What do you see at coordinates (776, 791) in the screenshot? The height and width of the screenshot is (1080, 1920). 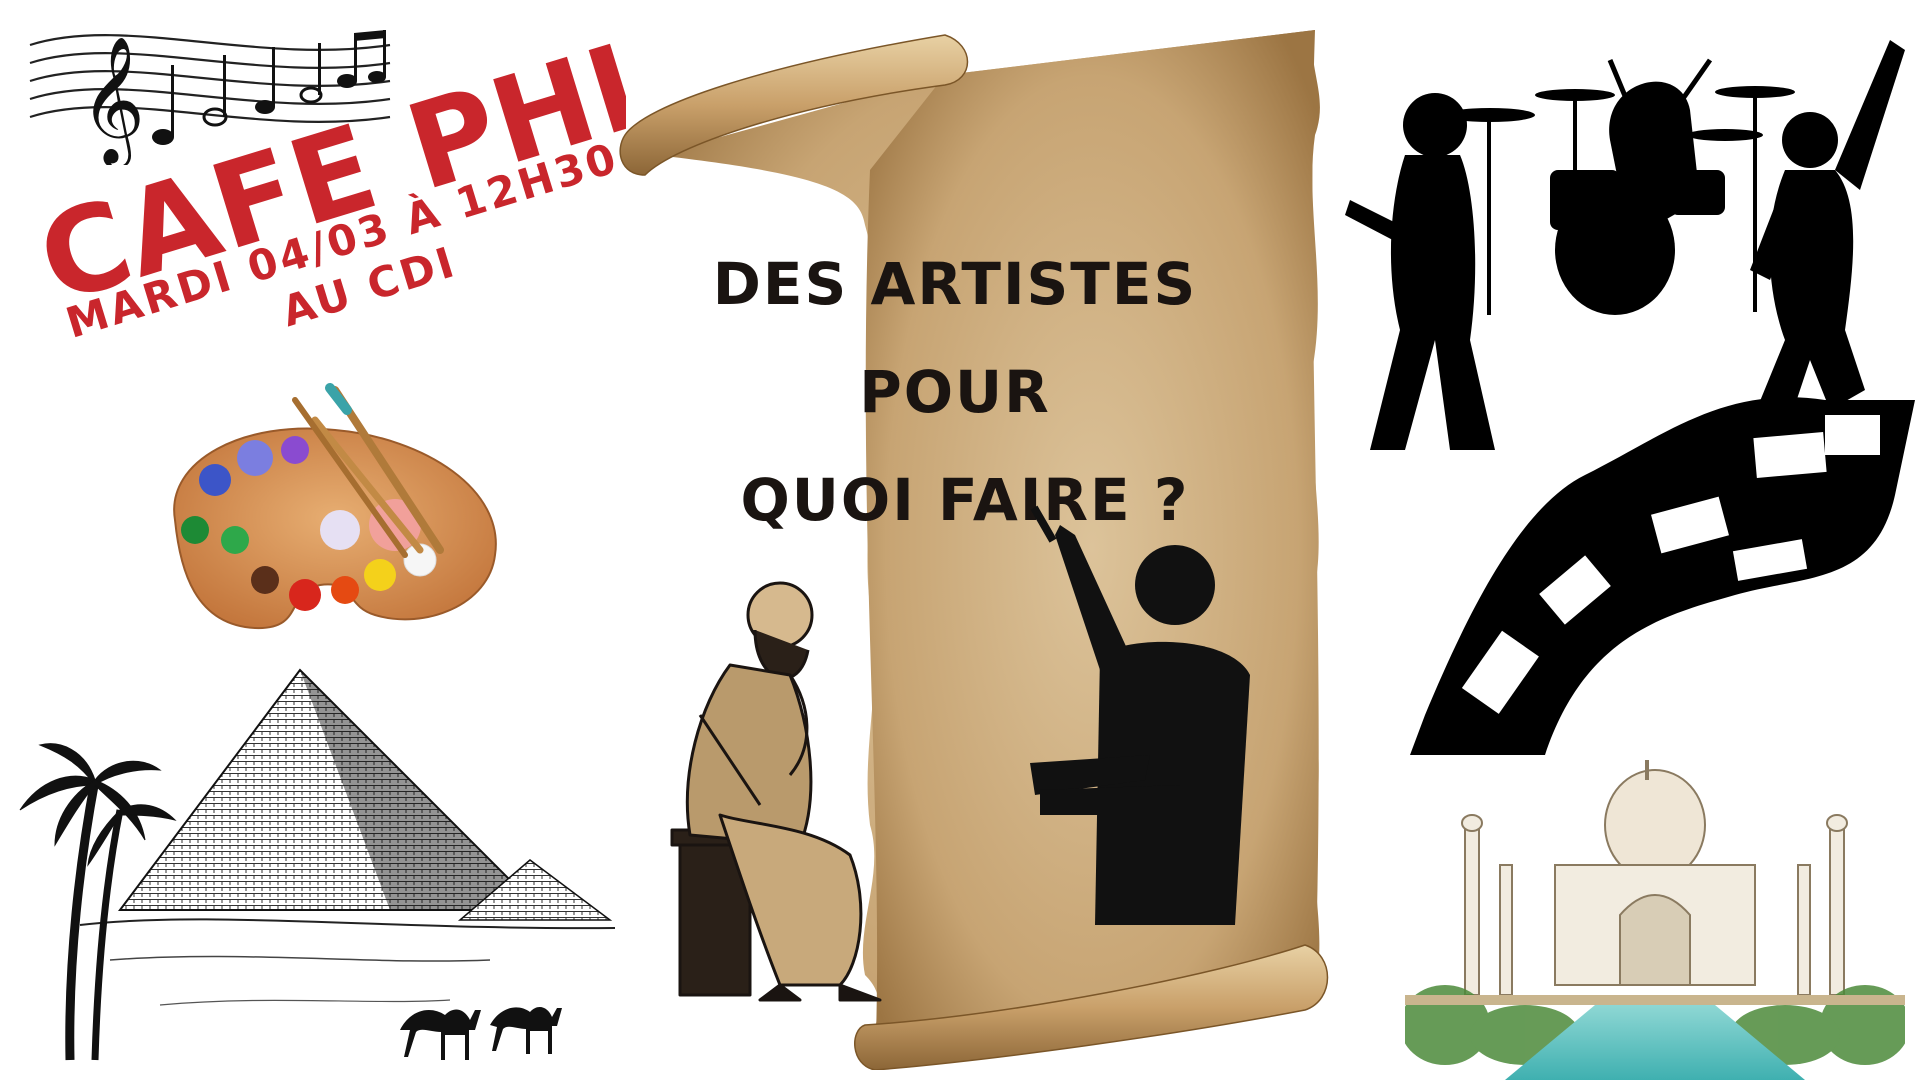 I see `socrates-thinker-icon` at bounding box center [776, 791].